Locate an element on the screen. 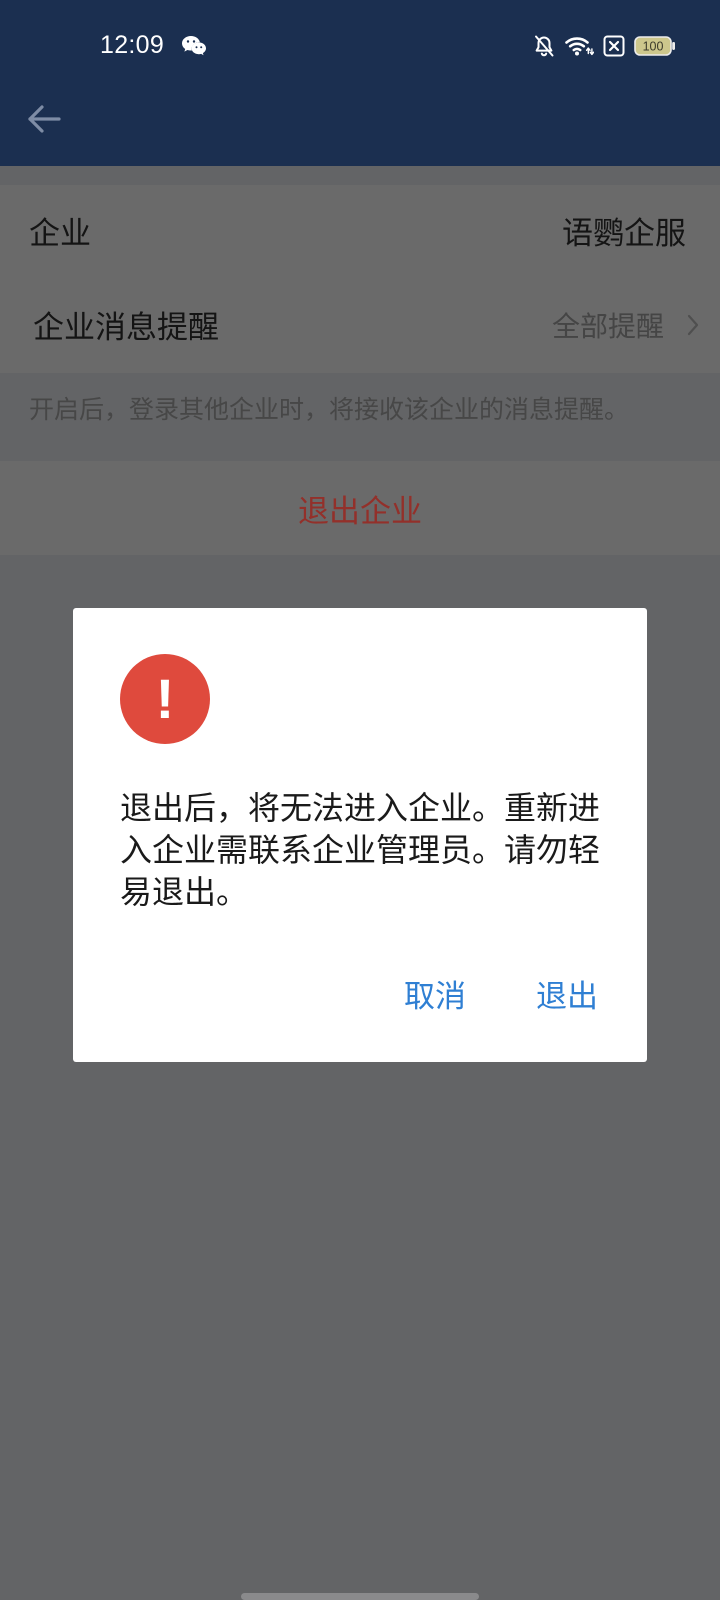 Image resolution: width=720 pixels, height=1600 pixels. dialog-message: 退出后，将无法进入企业。重新进入企业需联系企业管理员。请勿轻易退出。 is located at coordinates (360, 850).